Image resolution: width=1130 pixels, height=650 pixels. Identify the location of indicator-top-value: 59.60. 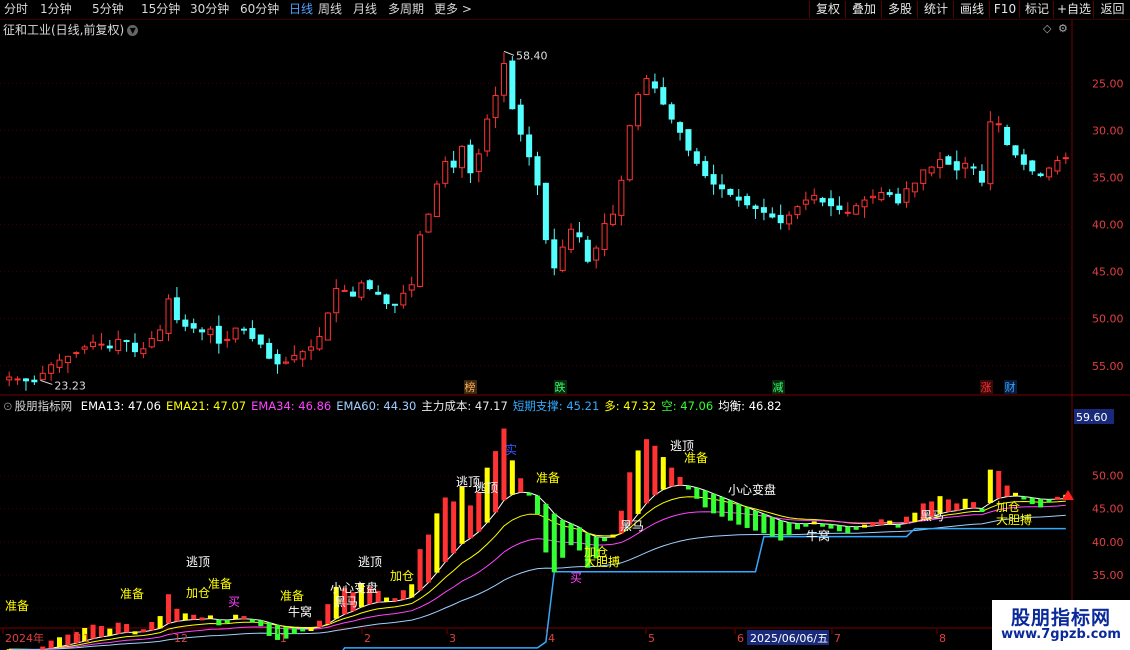
(1092, 417).